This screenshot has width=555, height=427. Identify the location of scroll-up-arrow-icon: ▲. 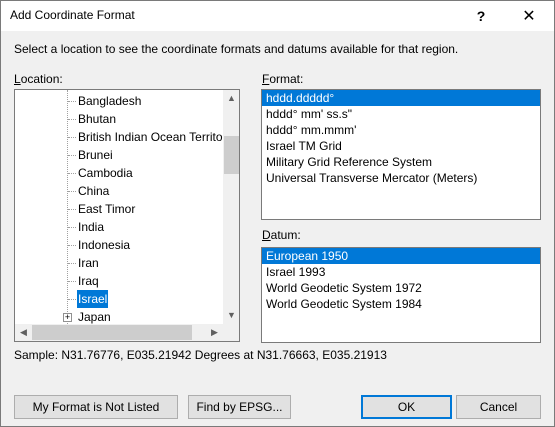
(231, 98).